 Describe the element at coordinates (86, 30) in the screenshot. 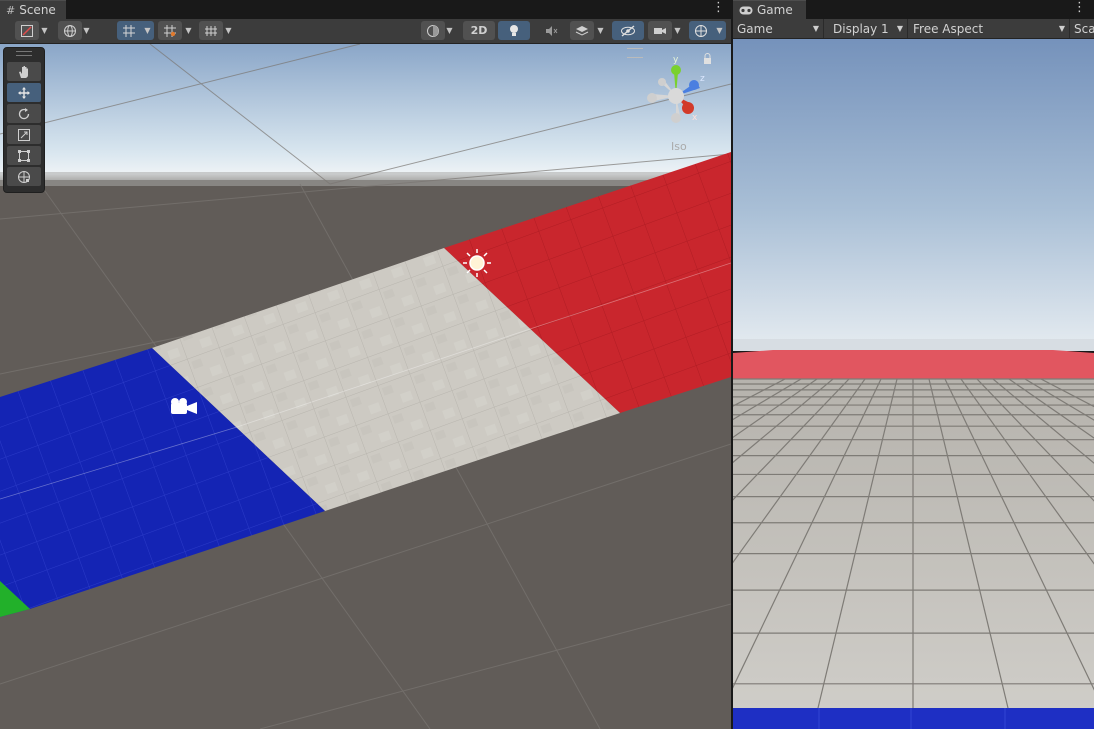

I see `global-local-dropdown-icon: ▼` at that location.